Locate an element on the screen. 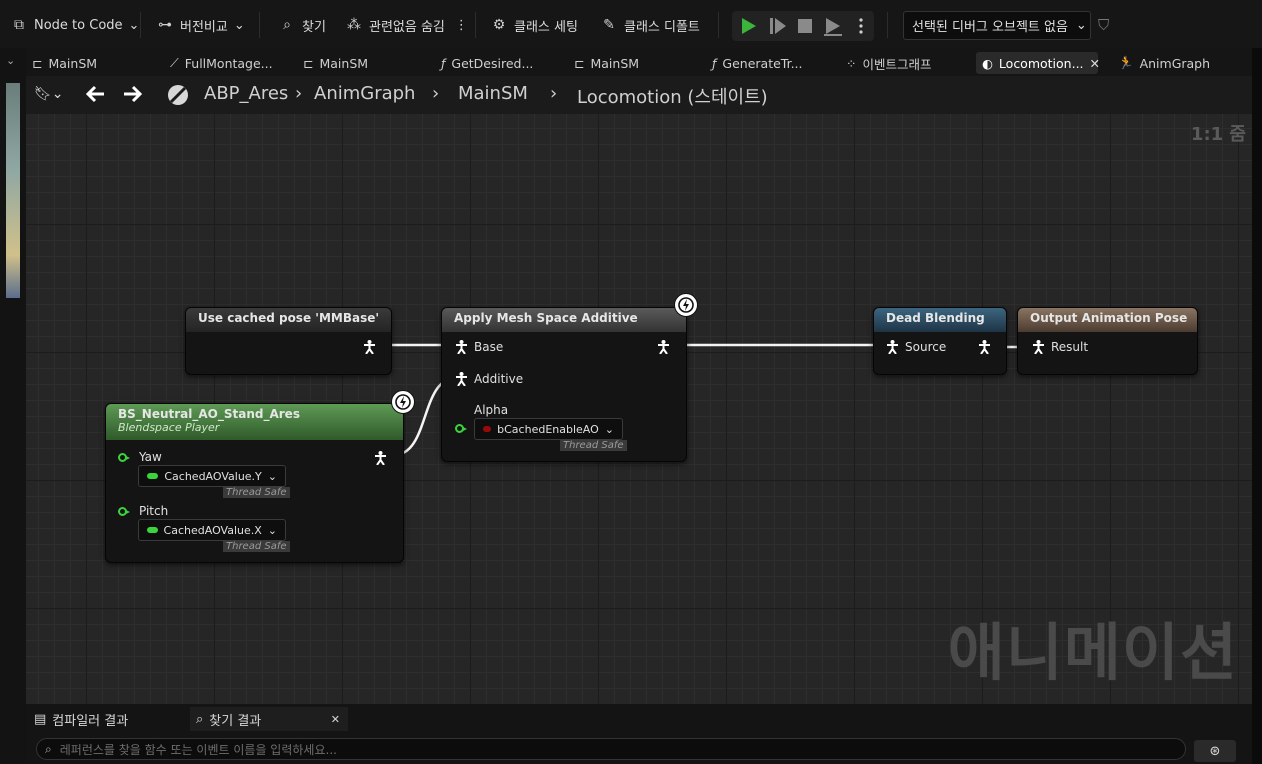 This screenshot has width=1262, height=764. additive-pin: Additive is located at coordinates (489, 379).